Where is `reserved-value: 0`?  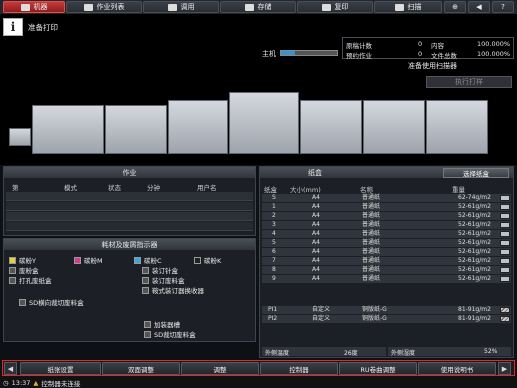 reserved-value: 0 is located at coordinates (420, 54).